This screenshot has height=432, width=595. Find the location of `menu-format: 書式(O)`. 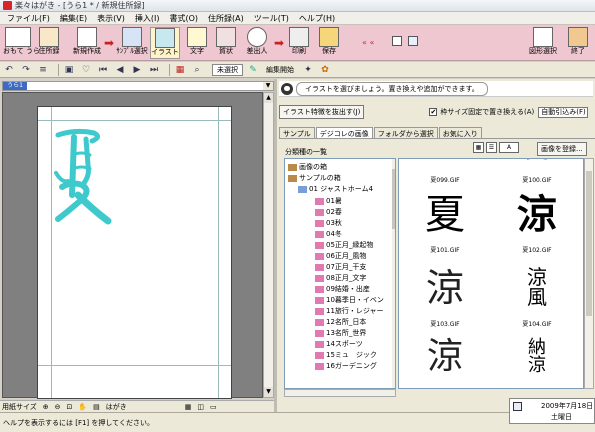

menu-format: 書式(O) is located at coordinates (183, 18).